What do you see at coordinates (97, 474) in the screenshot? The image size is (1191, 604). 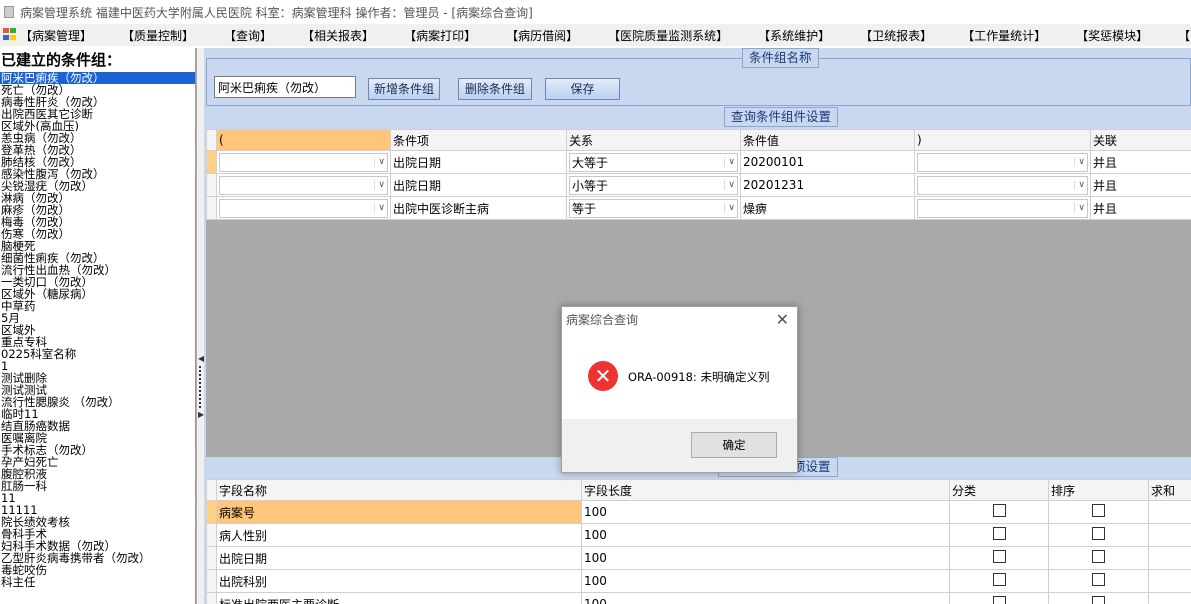 I see `condition-group-item: 腹腔积液` at bounding box center [97, 474].